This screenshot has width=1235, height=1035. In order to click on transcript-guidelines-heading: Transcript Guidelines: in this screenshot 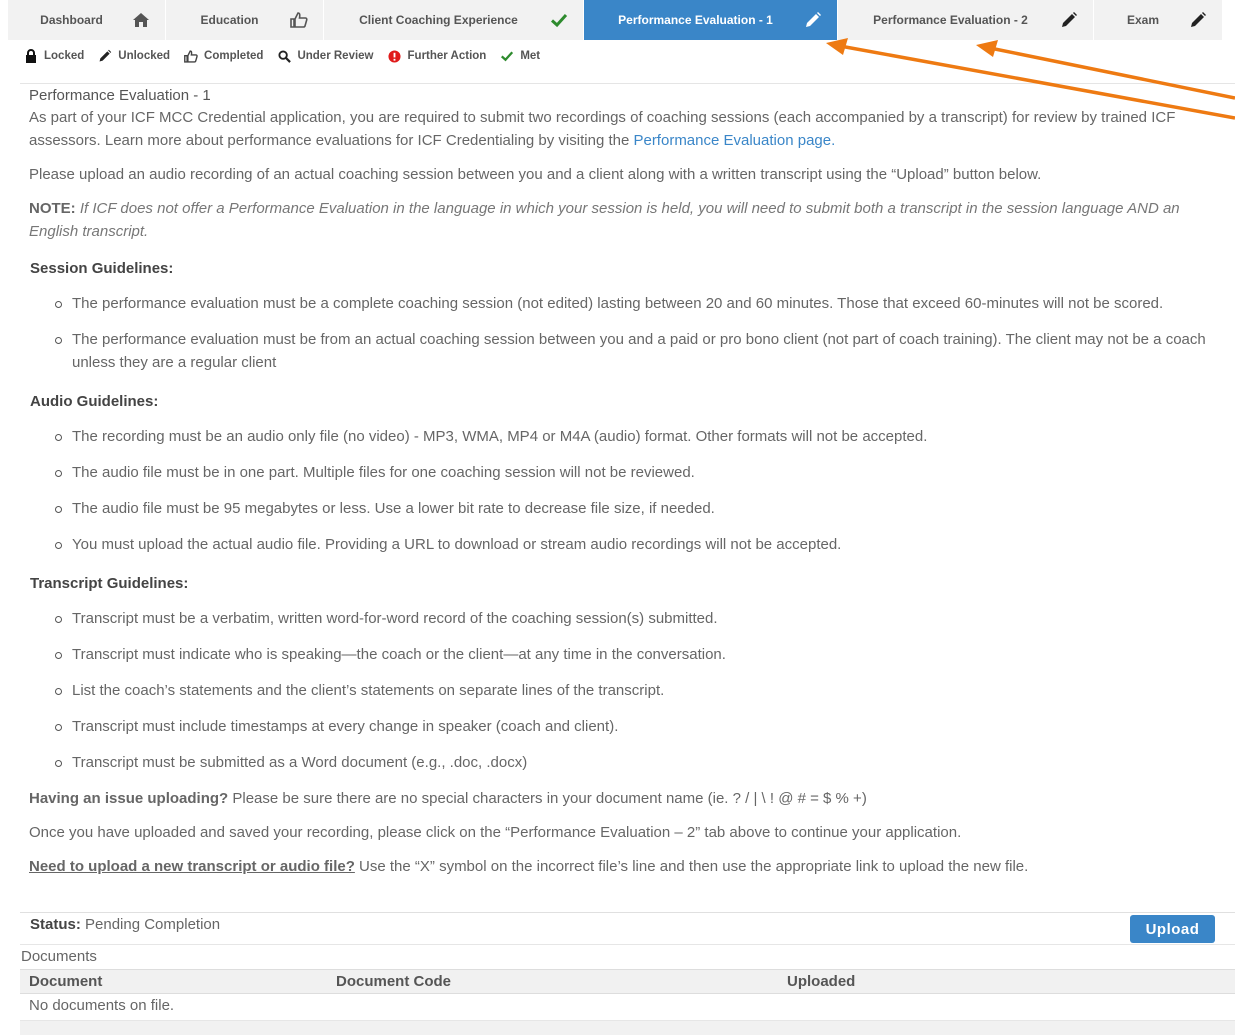, I will do `click(109, 583)`.